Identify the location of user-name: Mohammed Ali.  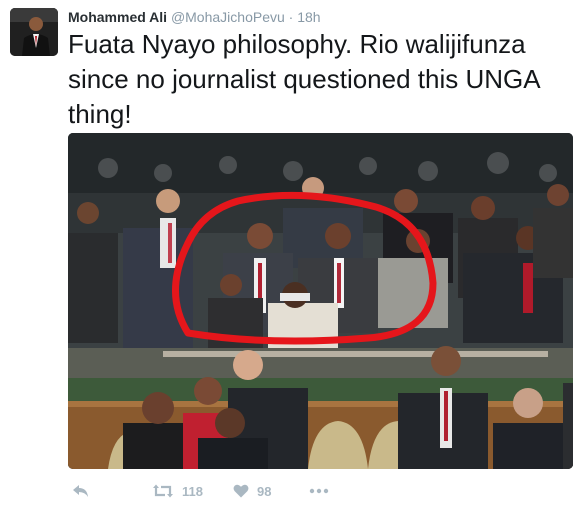
(117, 17).